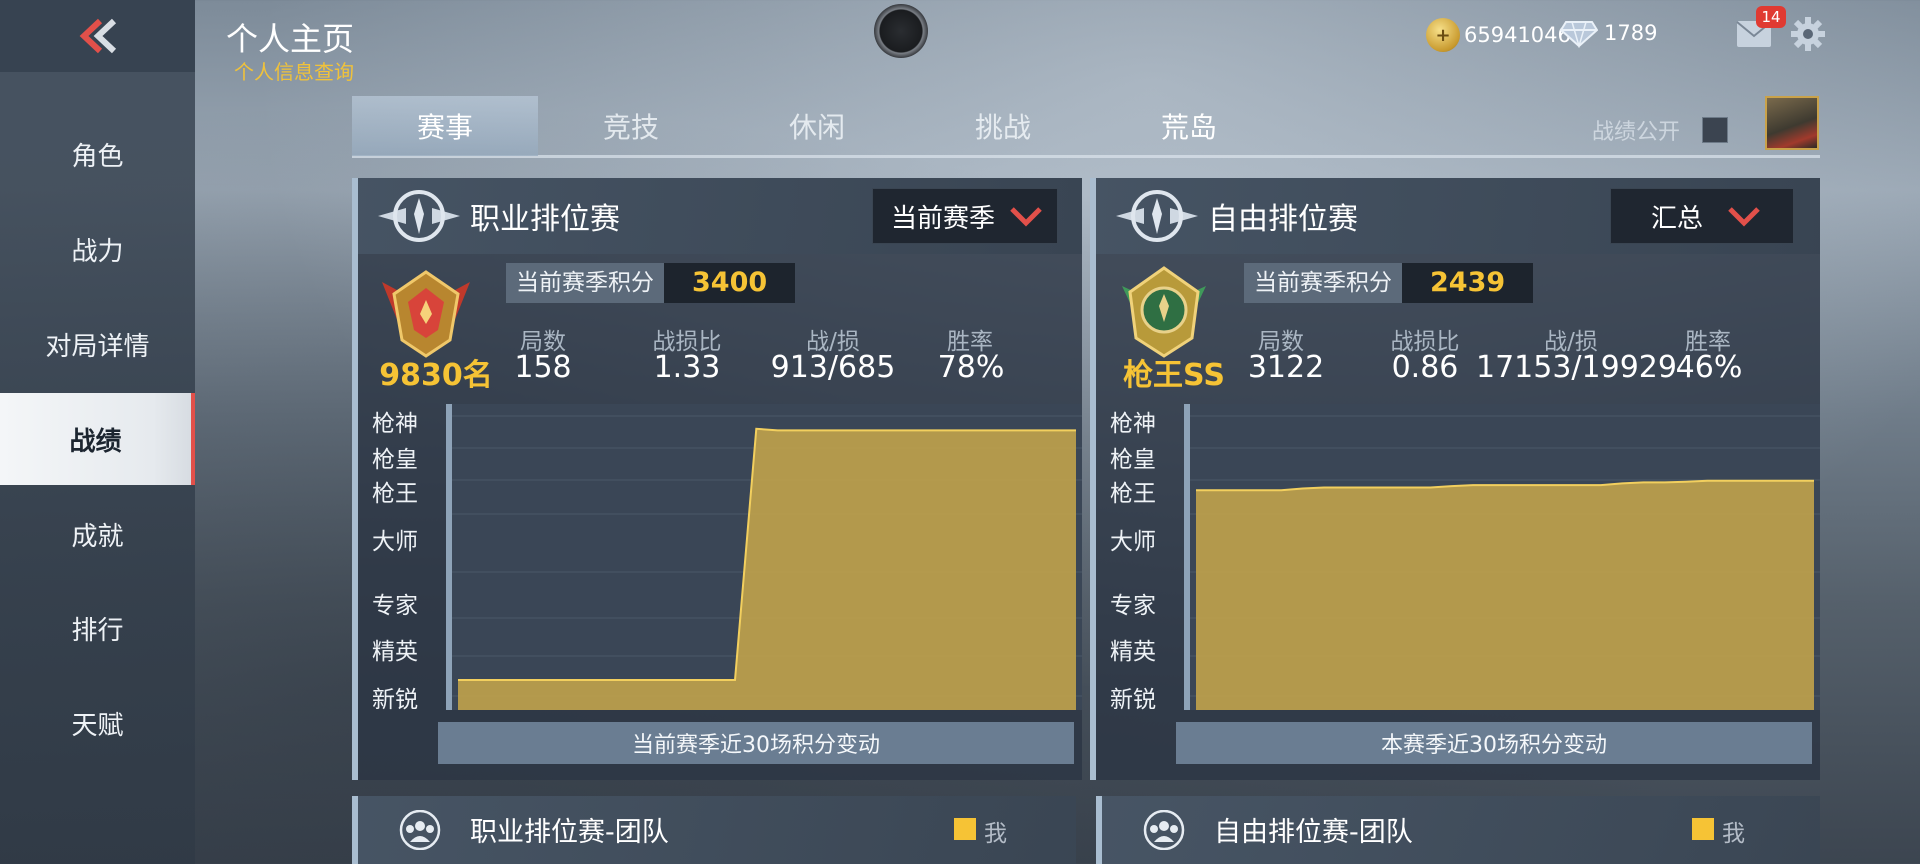 Image resolution: width=1920 pixels, height=864 pixels. I want to click on tab-challenge: 挑战, so click(1003, 126).